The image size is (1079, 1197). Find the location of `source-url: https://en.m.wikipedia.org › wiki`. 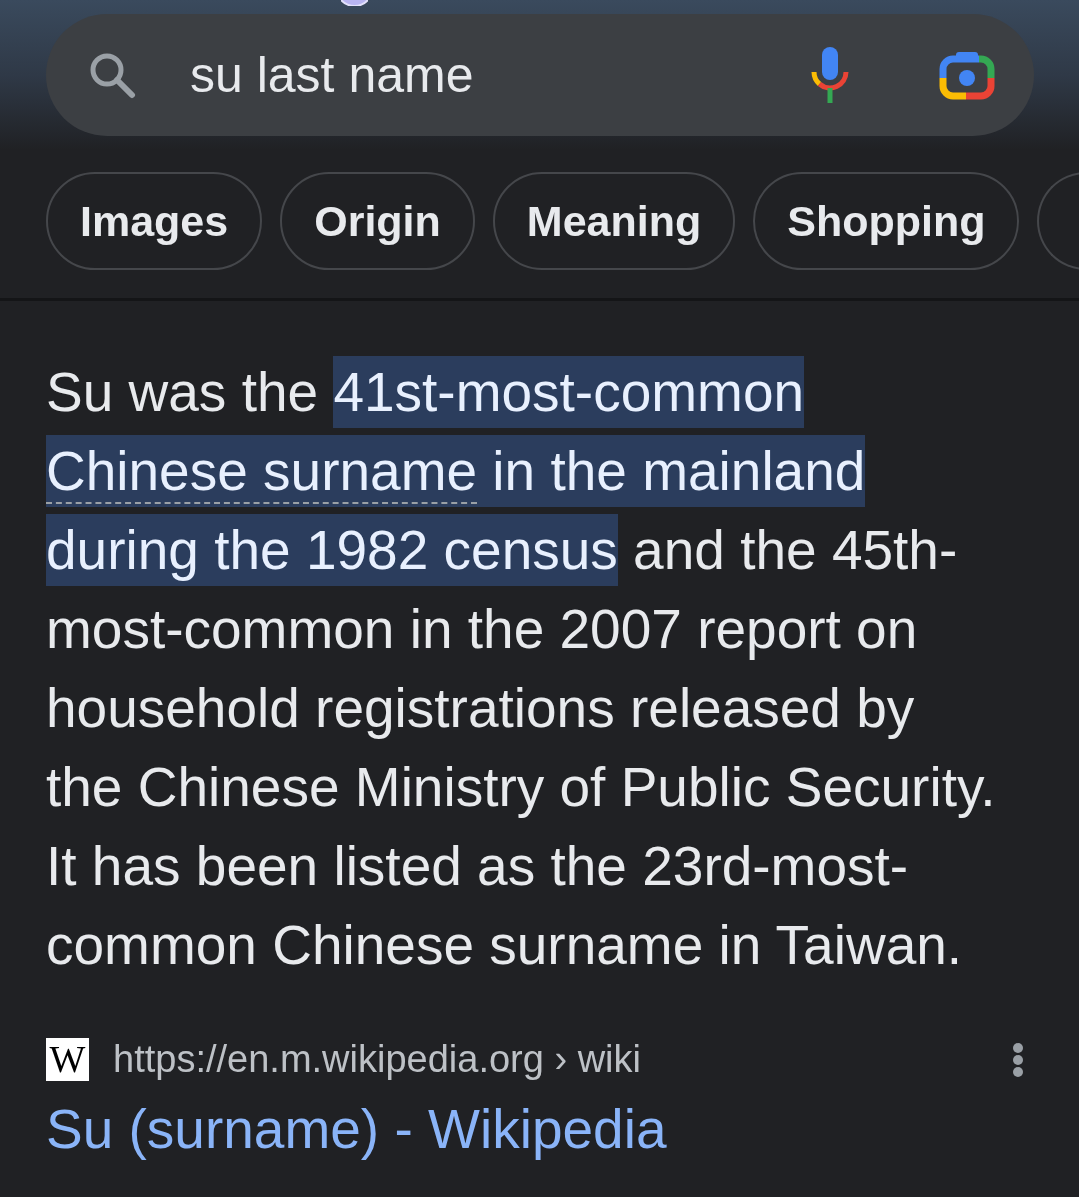

source-url: https://en.m.wikipedia.org › wiki is located at coordinates (377, 1059).